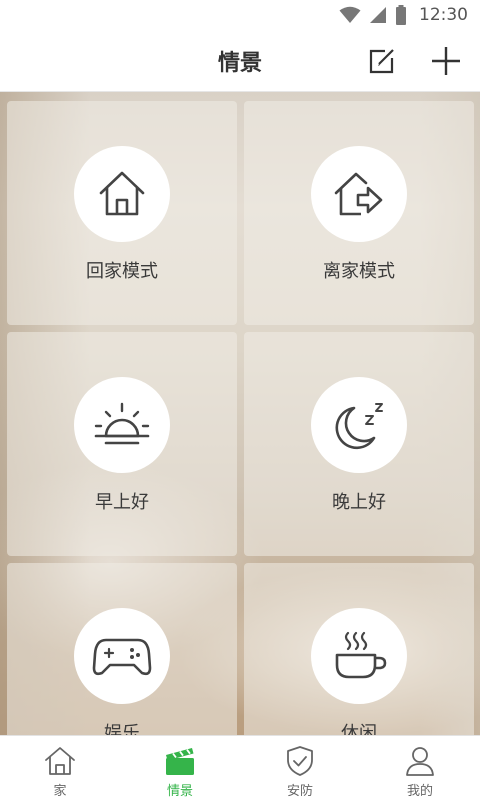  I want to click on nav-item-profile: 我的, so click(420, 768).